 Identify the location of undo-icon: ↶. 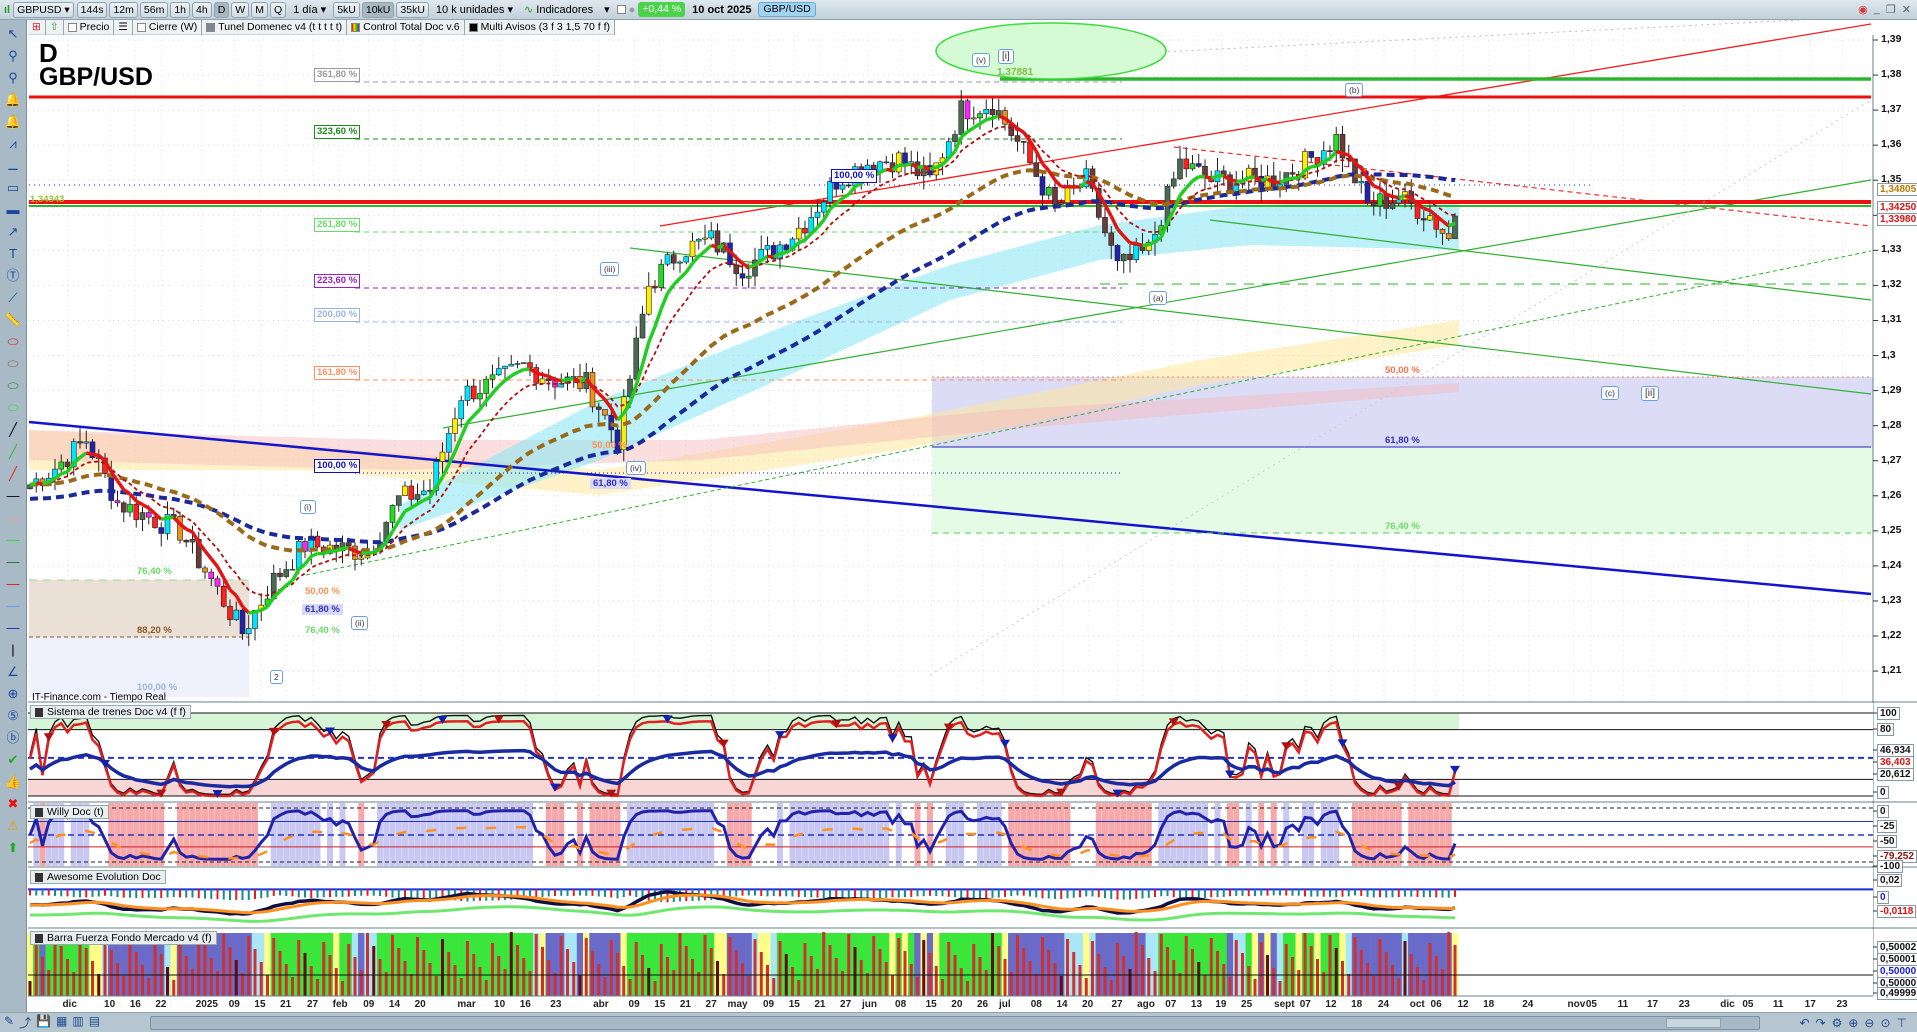
(1804, 1023).